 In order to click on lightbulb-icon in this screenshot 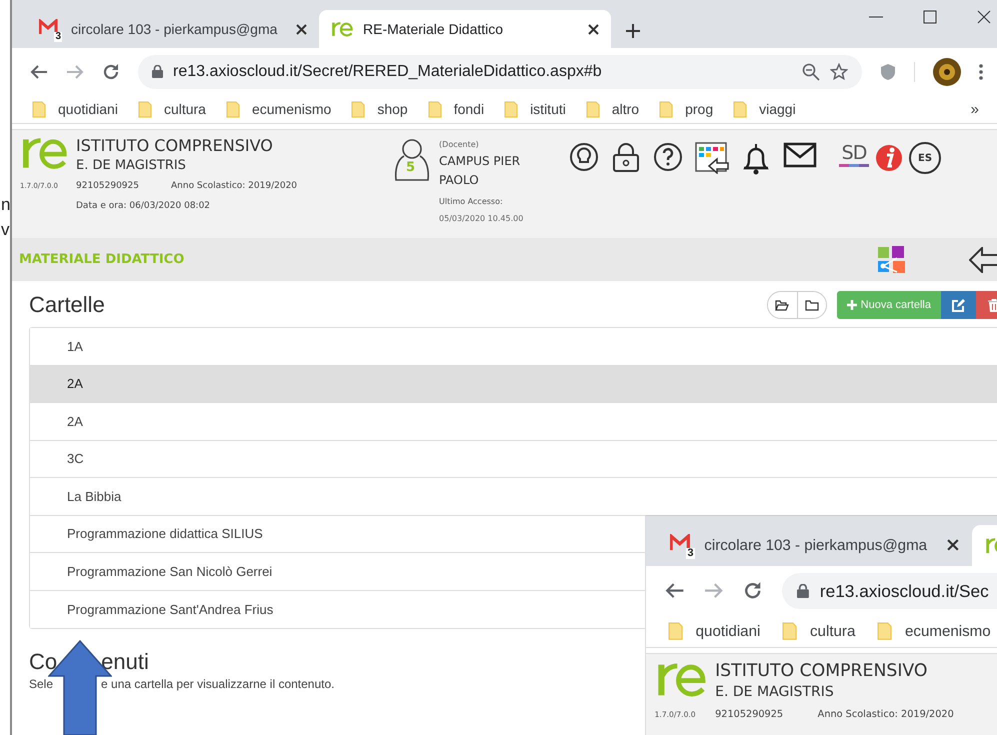, I will do `click(584, 157)`.